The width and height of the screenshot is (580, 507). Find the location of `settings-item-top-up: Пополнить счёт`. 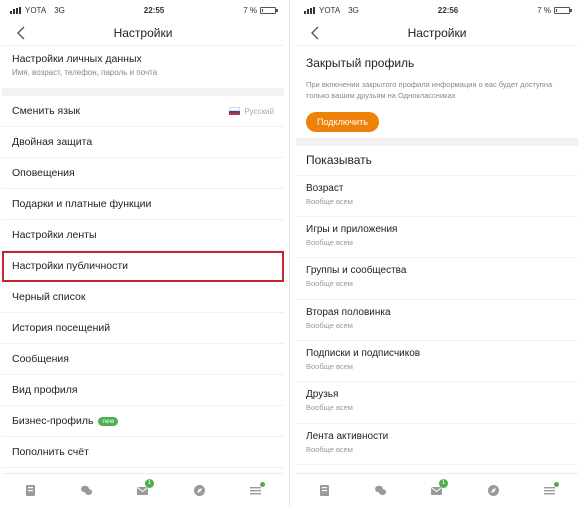

settings-item-top-up: Пополнить счёт is located at coordinates (143, 452).